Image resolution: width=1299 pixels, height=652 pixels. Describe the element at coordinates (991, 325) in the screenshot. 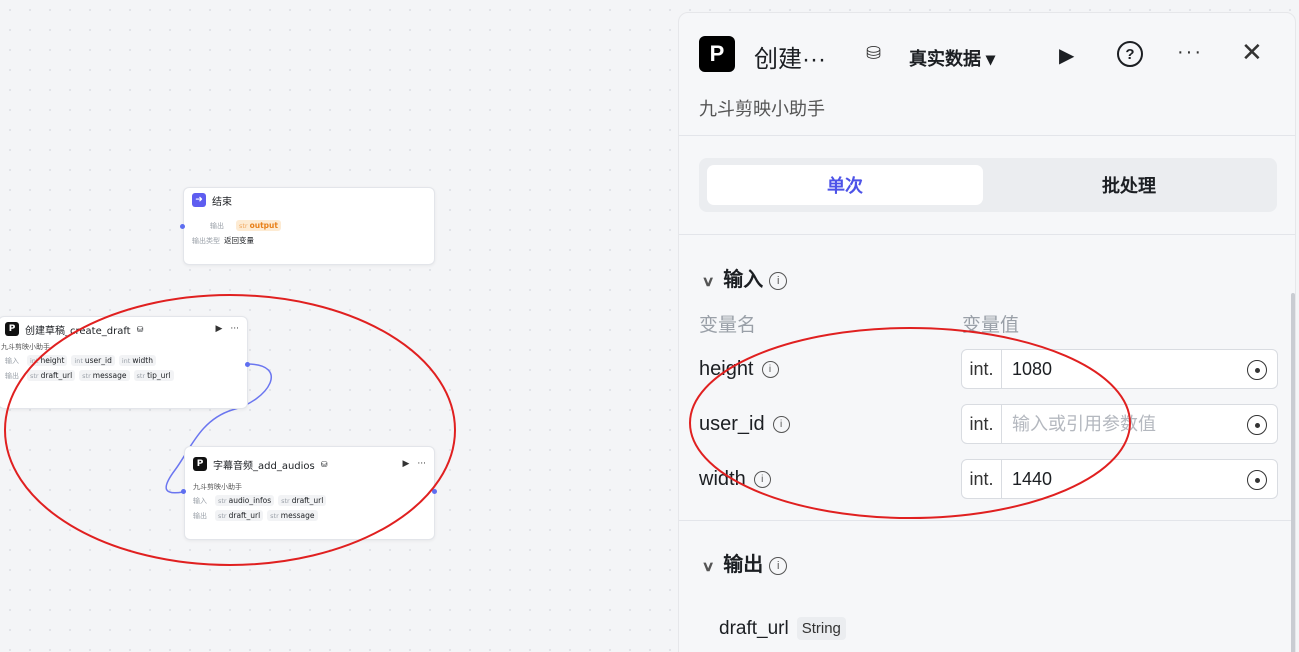

I see `column-header-value: 变量值` at that location.